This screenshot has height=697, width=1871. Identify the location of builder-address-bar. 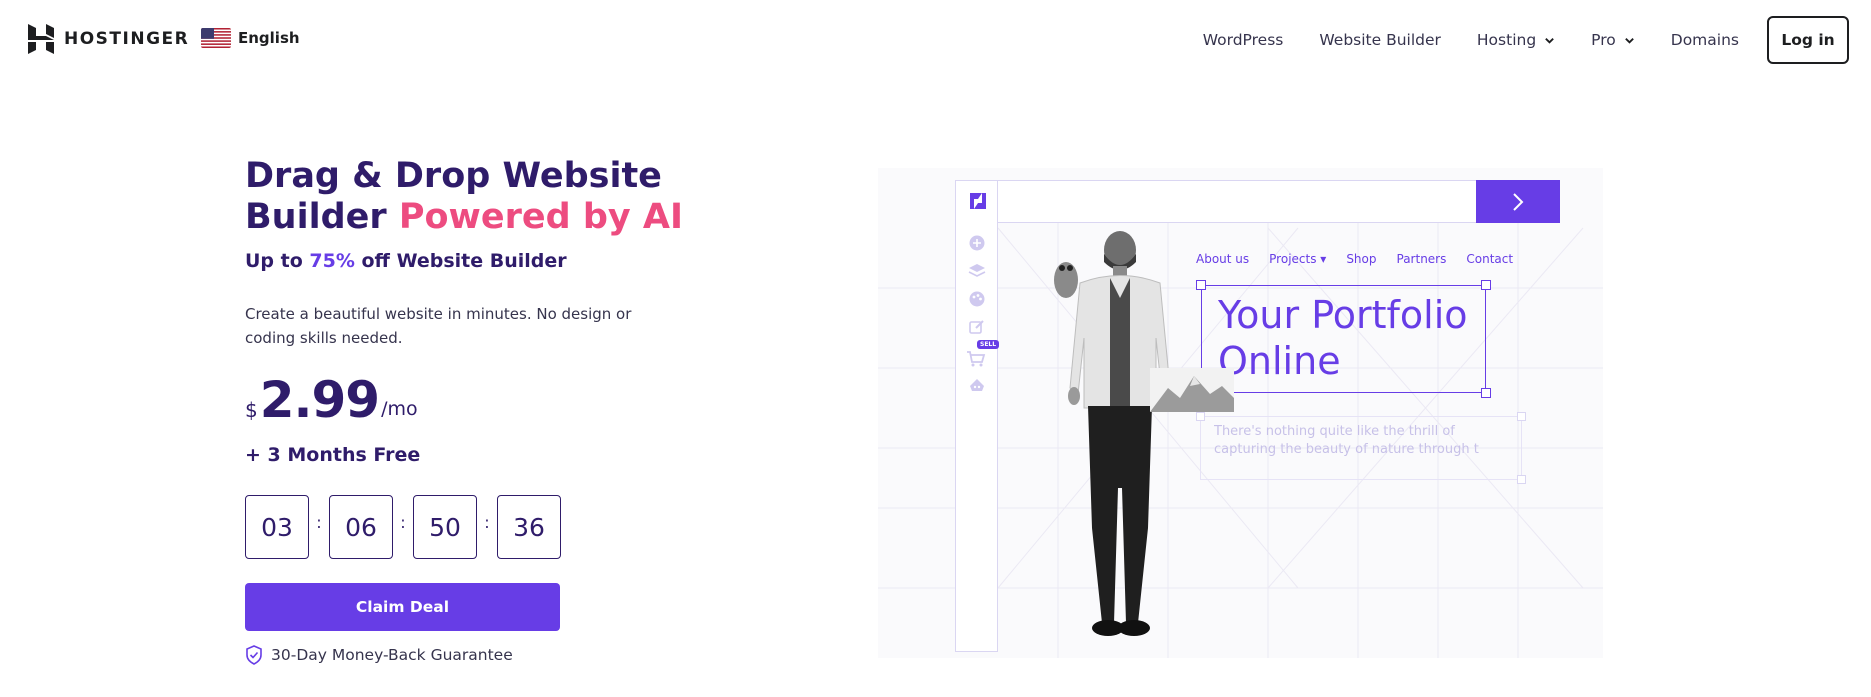
(1216, 201).